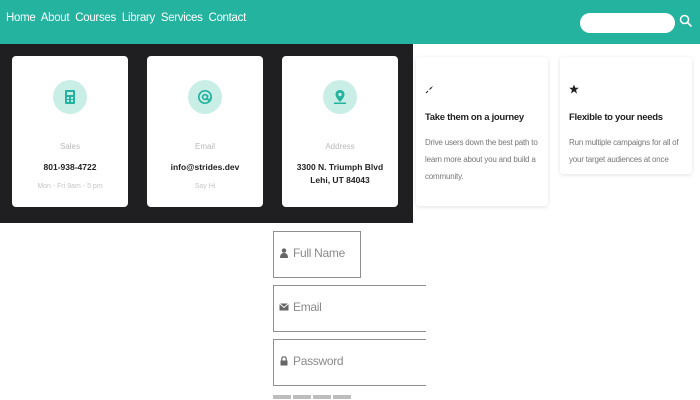 The height and width of the screenshot is (400, 700). Describe the element at coordinates (307, 307) in the screenshot. I see `email-placeholder: Email` at that location.